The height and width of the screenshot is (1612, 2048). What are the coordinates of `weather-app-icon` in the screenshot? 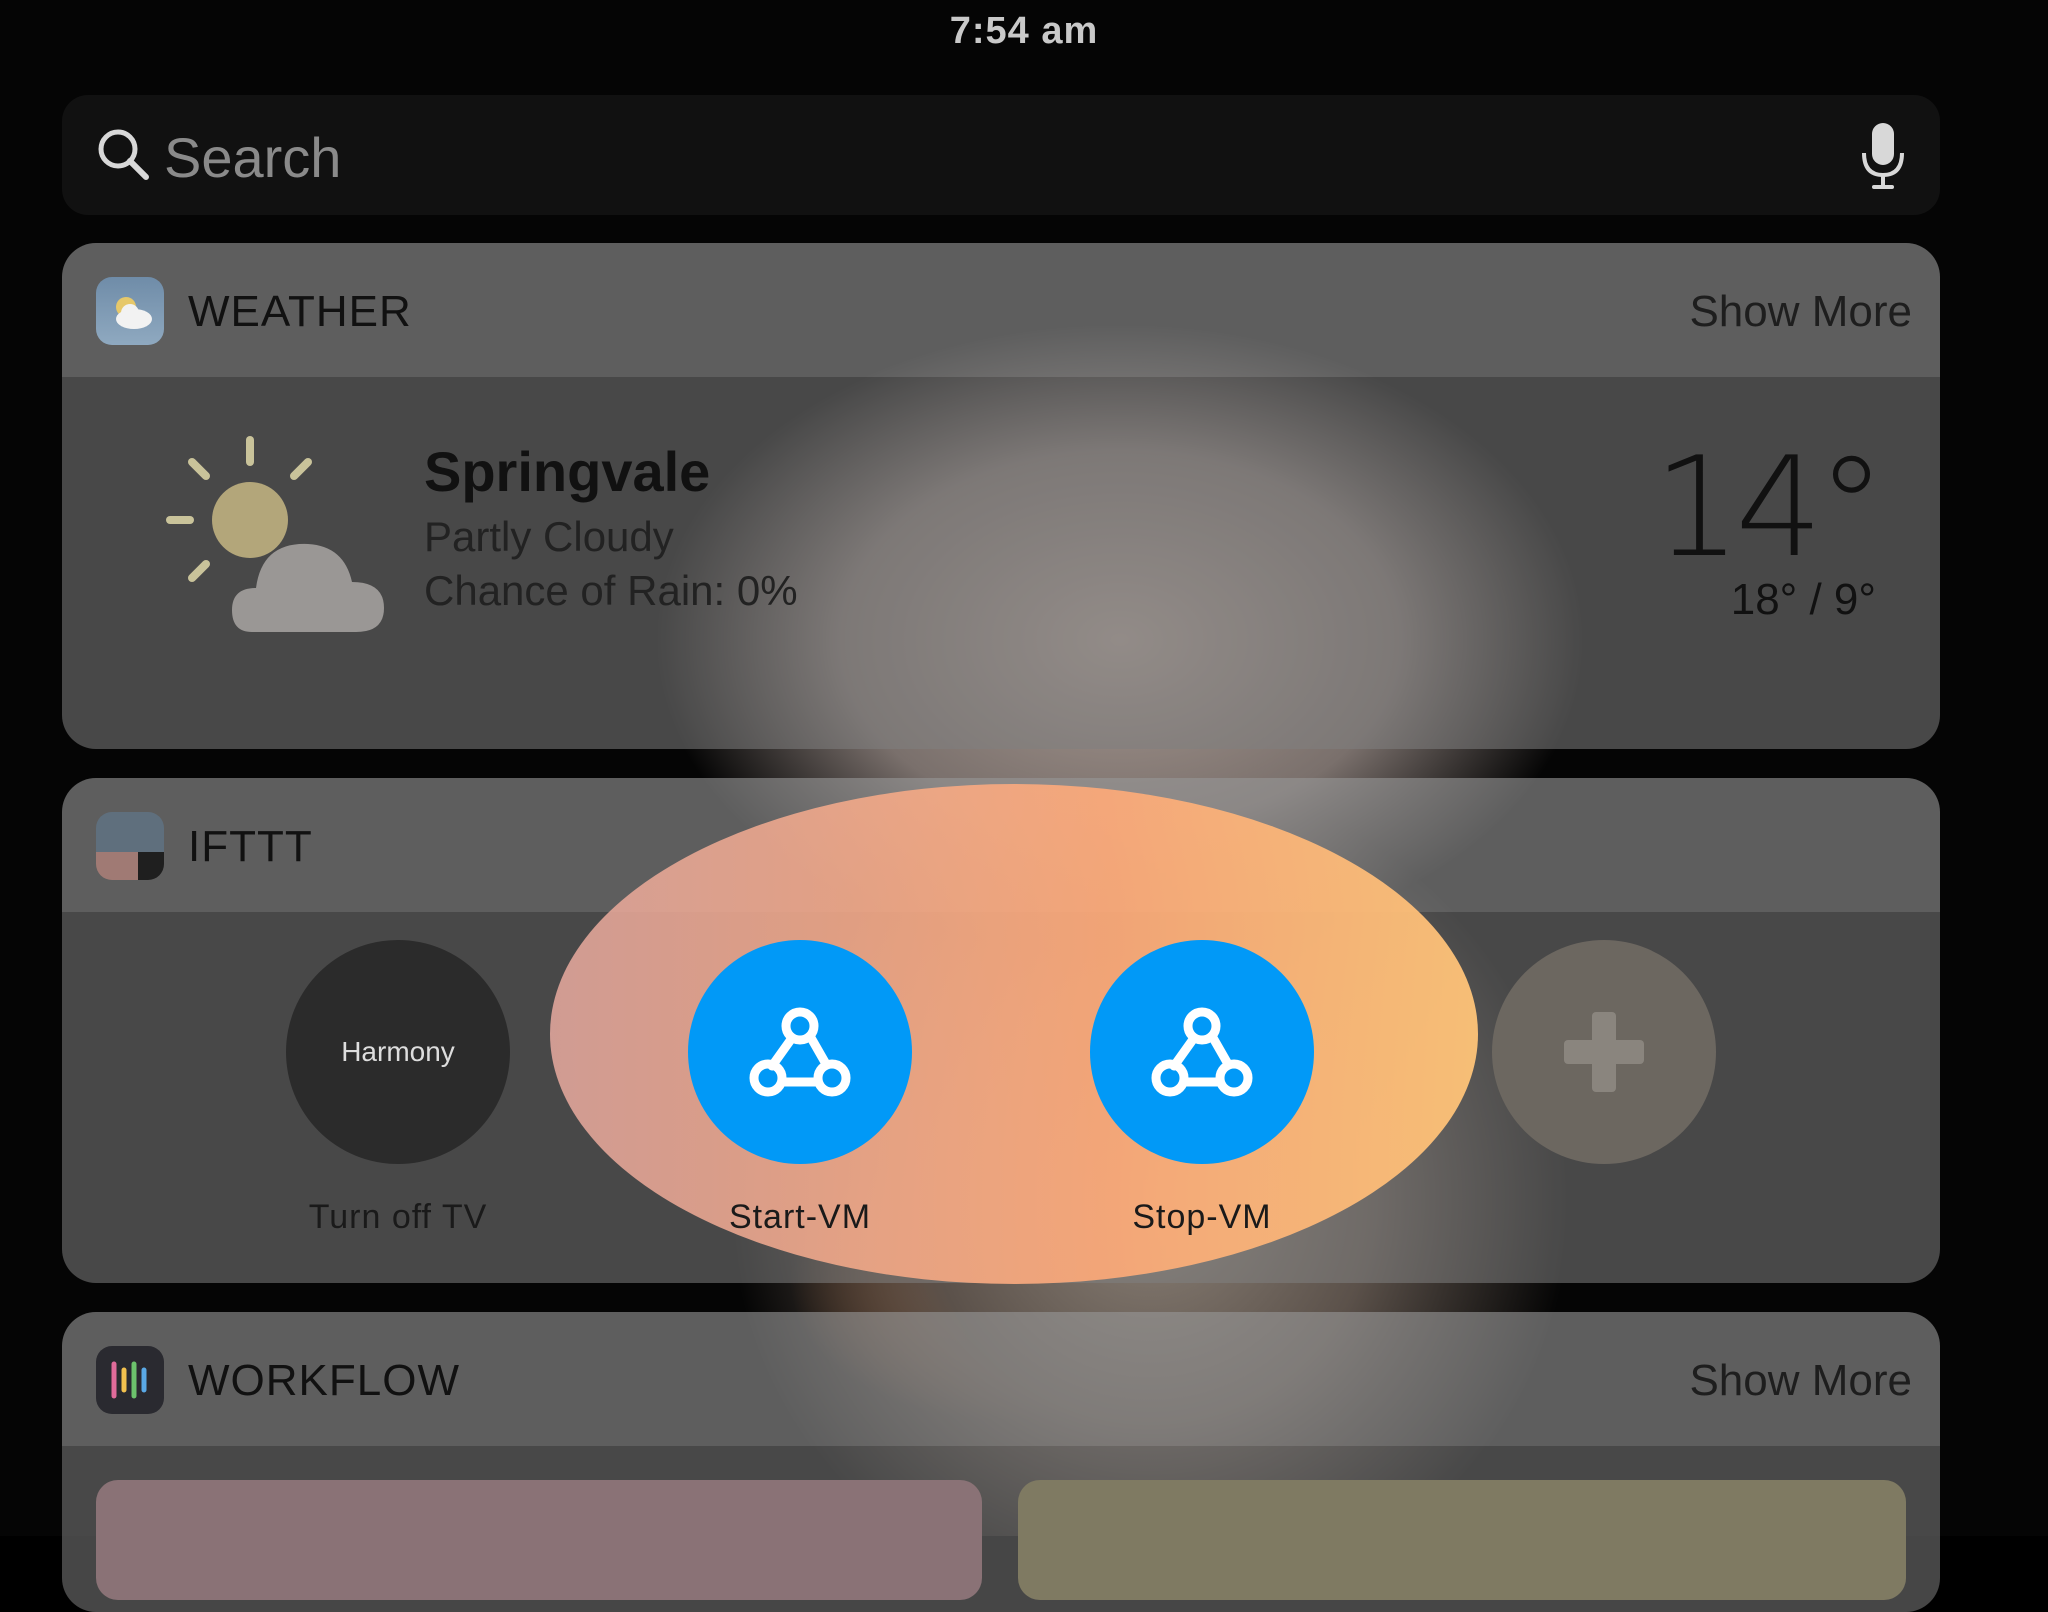 It's located at (130, 311).